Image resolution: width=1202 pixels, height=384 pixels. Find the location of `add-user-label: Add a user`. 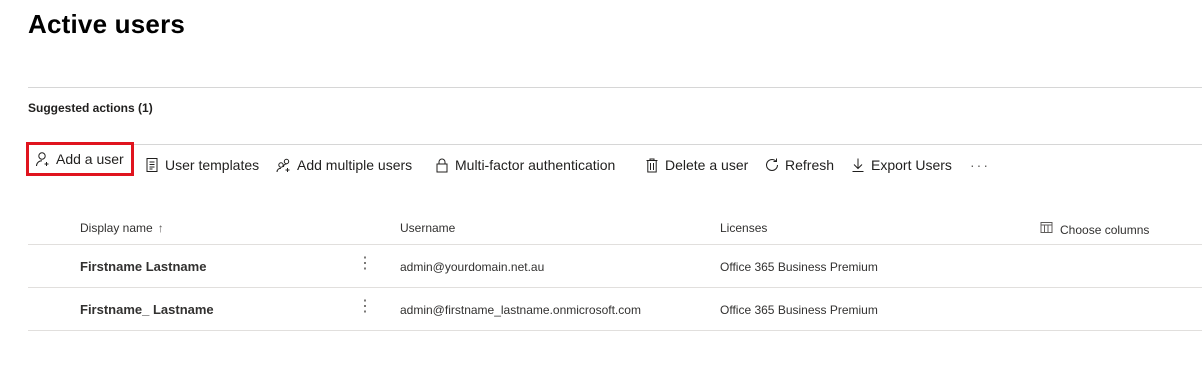

add-user-label: Add a user is located at coordinates (90, 159).